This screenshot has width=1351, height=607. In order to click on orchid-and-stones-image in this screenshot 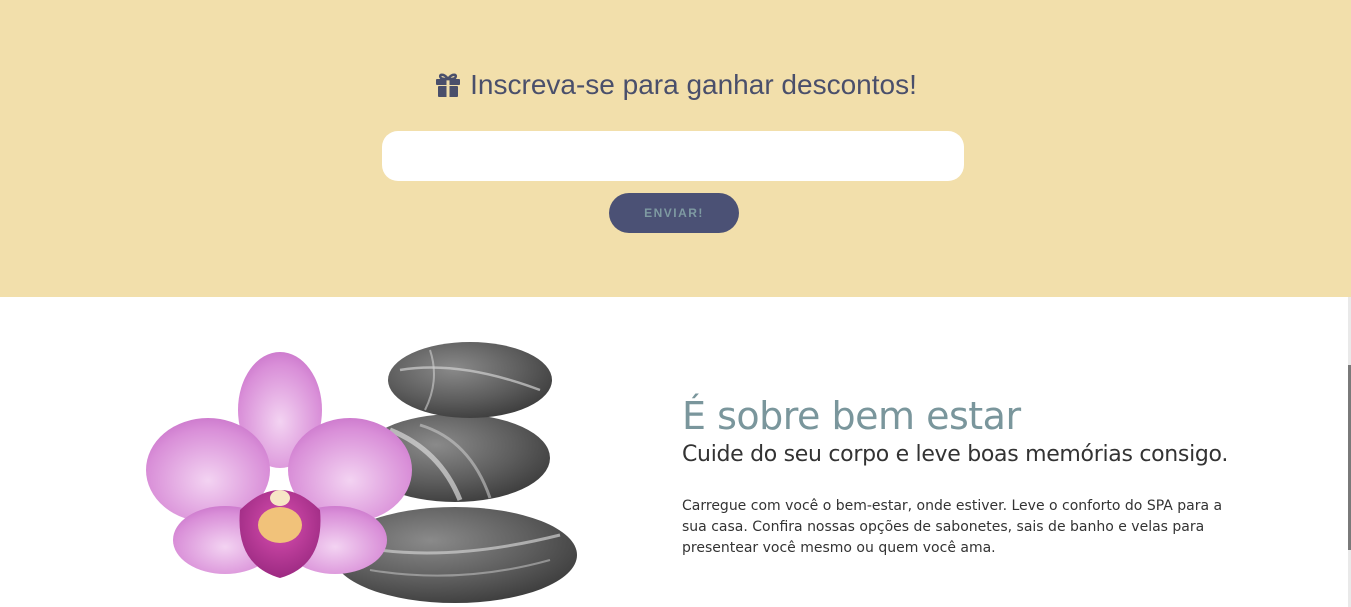, I will do `click(361, 472)`.